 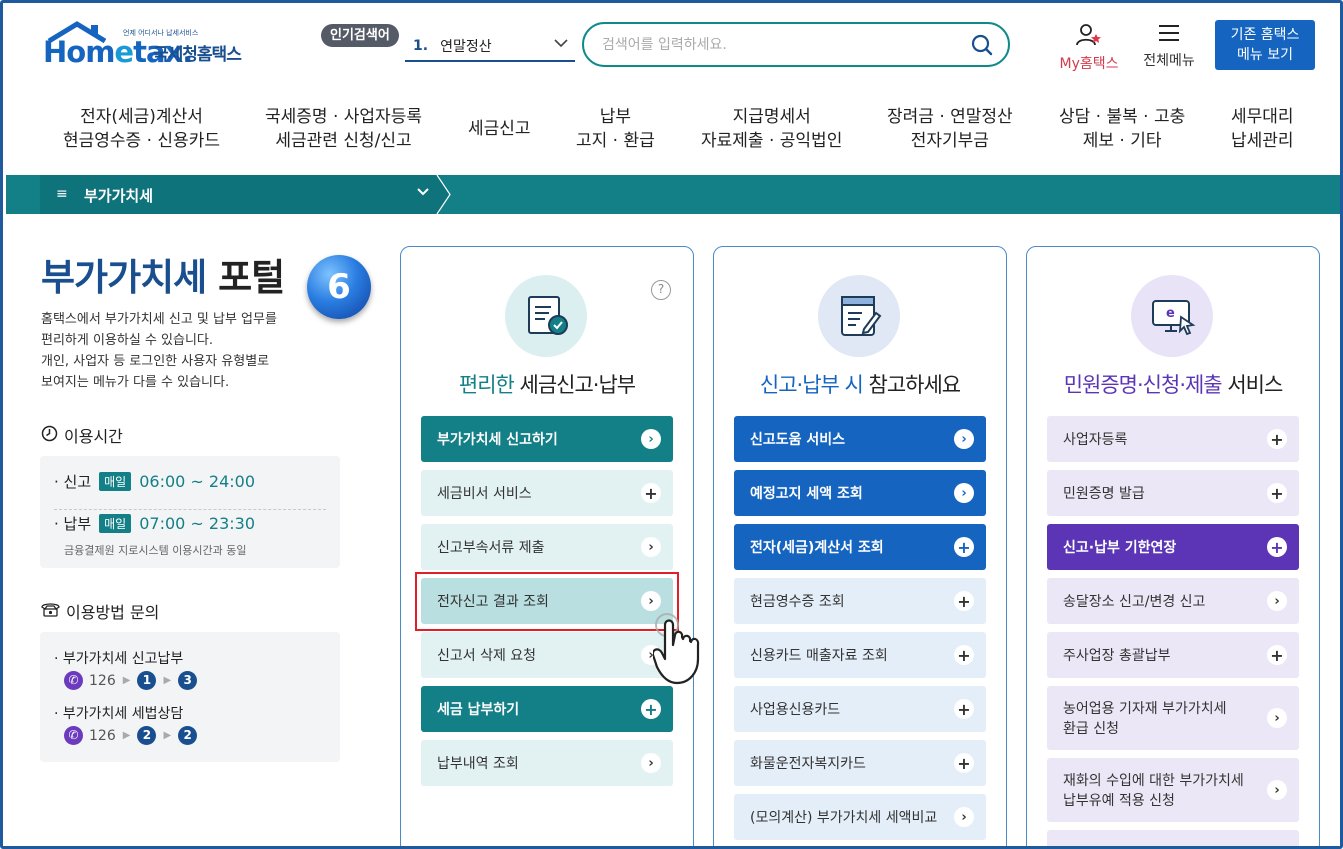 I want to click on business-registration-button: 사업자등록 +, so click(x=1173, y=439).